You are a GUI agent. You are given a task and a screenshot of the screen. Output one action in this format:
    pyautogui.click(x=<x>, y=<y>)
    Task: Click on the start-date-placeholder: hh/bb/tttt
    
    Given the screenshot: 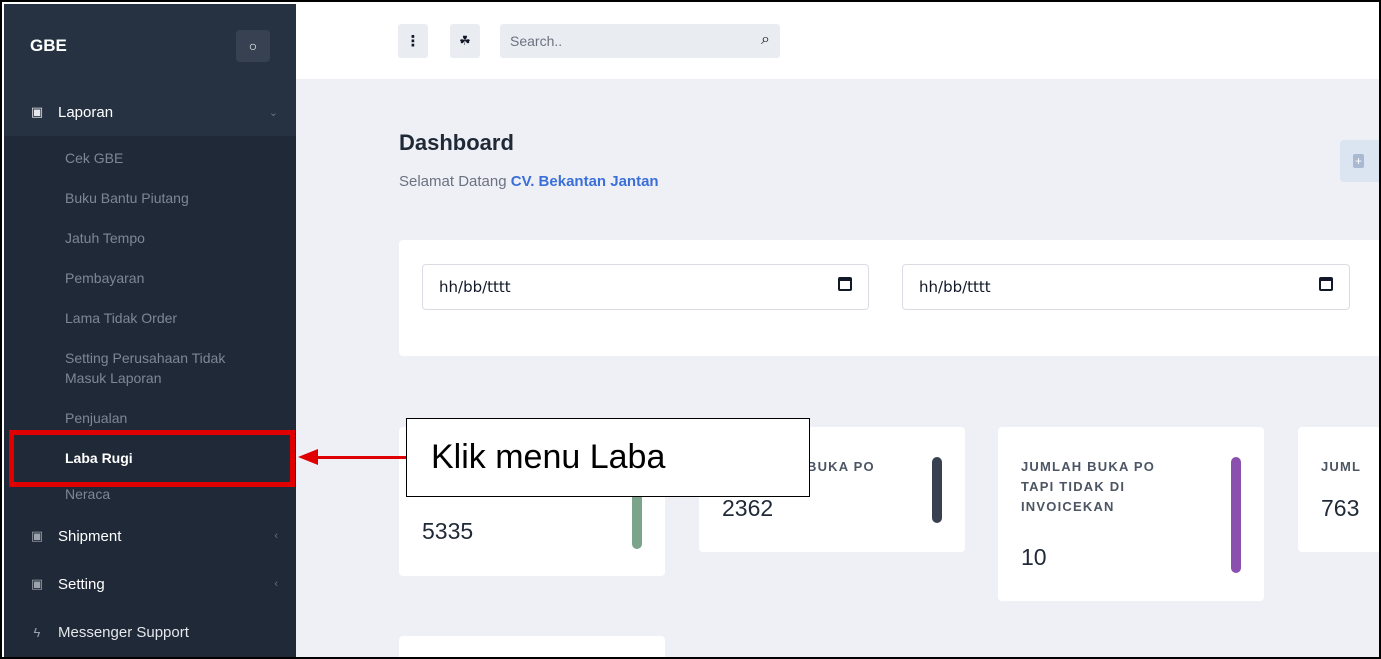 What is the action you would take?
    pyautogui.click(x=475, y=287)
    